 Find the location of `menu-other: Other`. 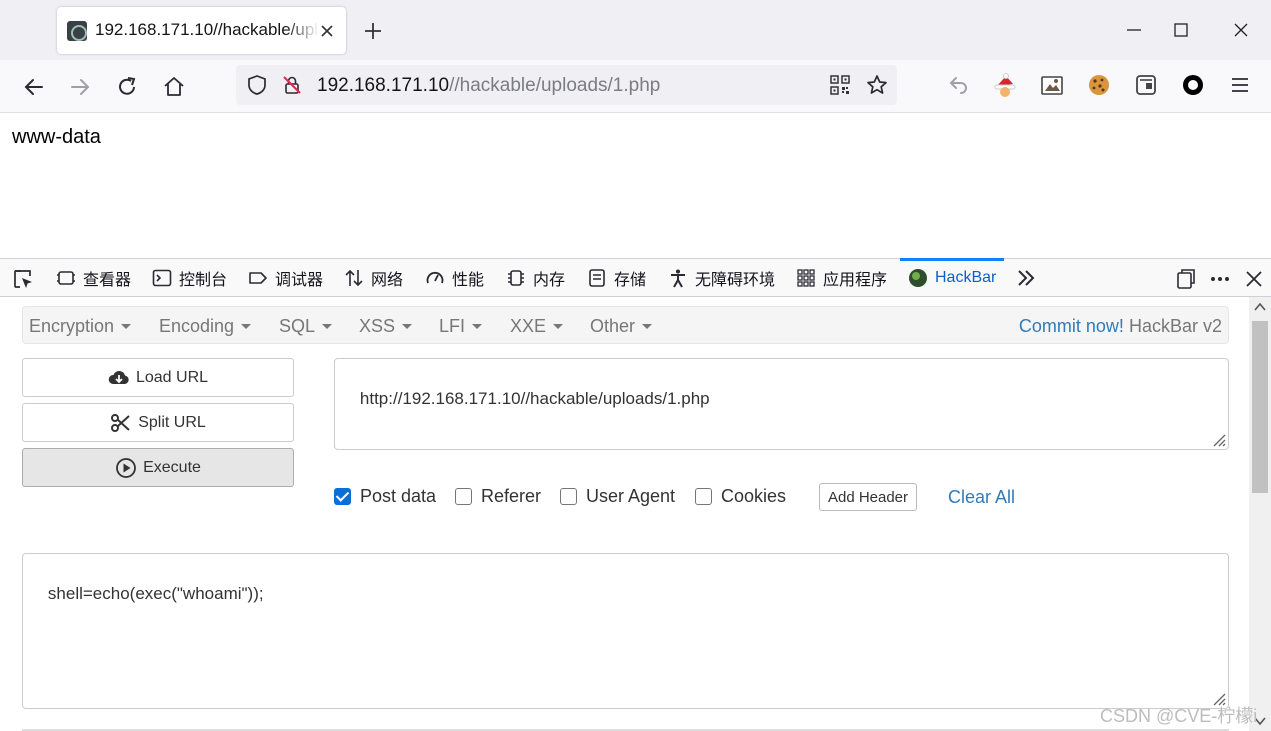

menu-other: Other is located at coordinates (621, 326).